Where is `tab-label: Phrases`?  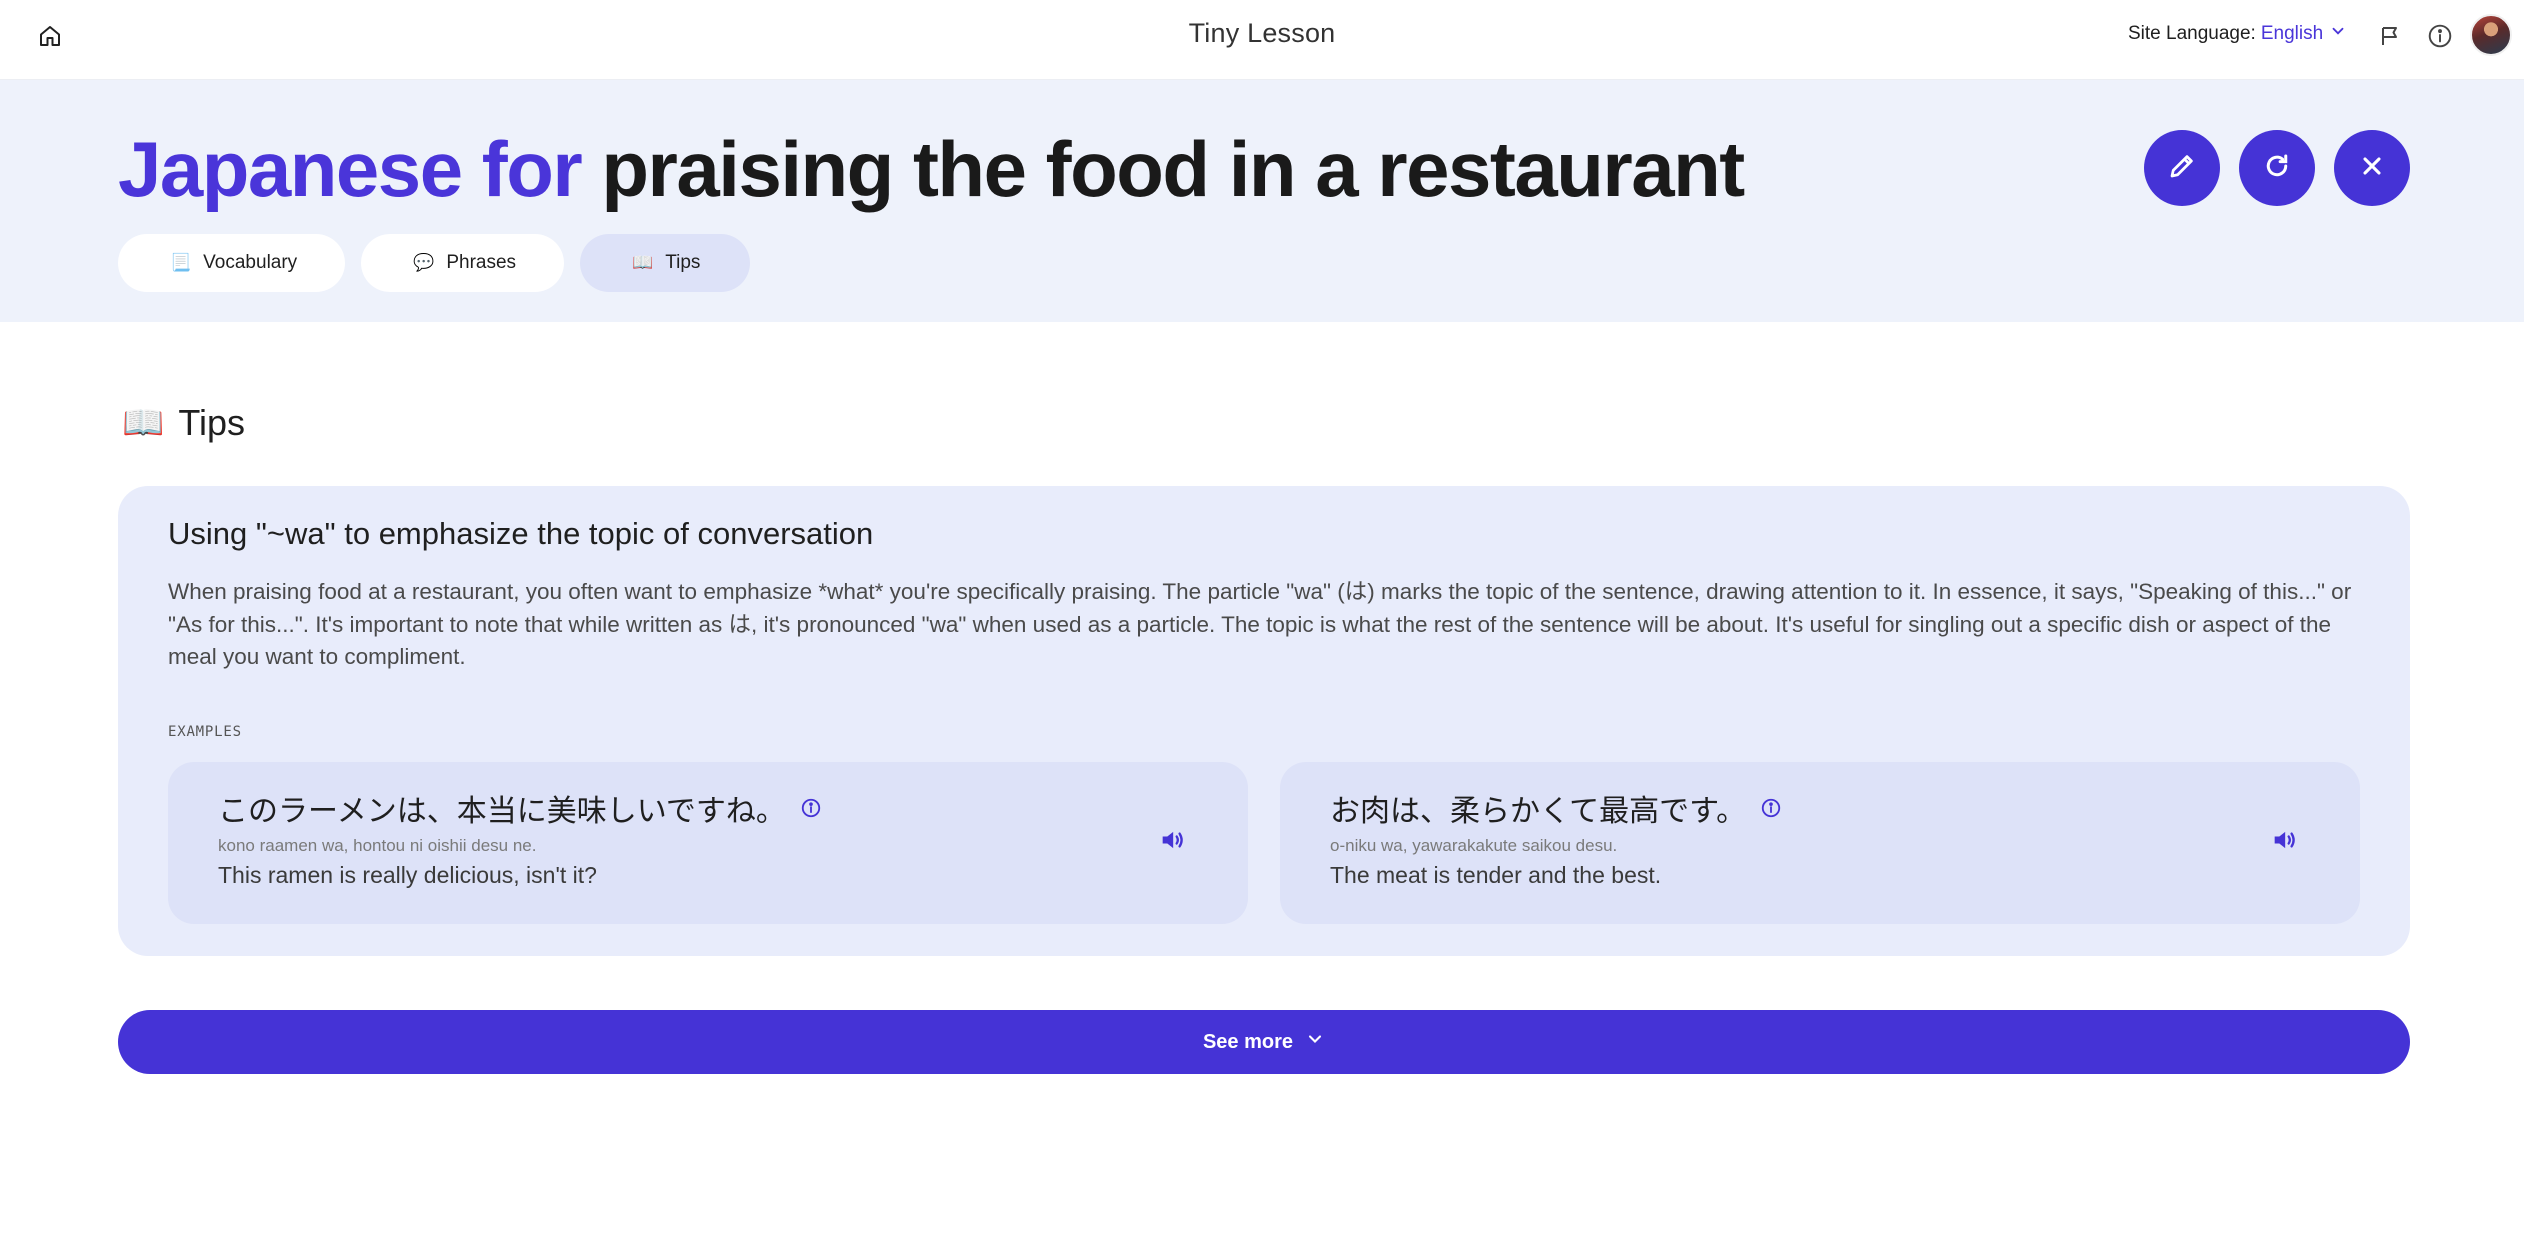 tab-label: Phrases is located at coordinates (481, 262).